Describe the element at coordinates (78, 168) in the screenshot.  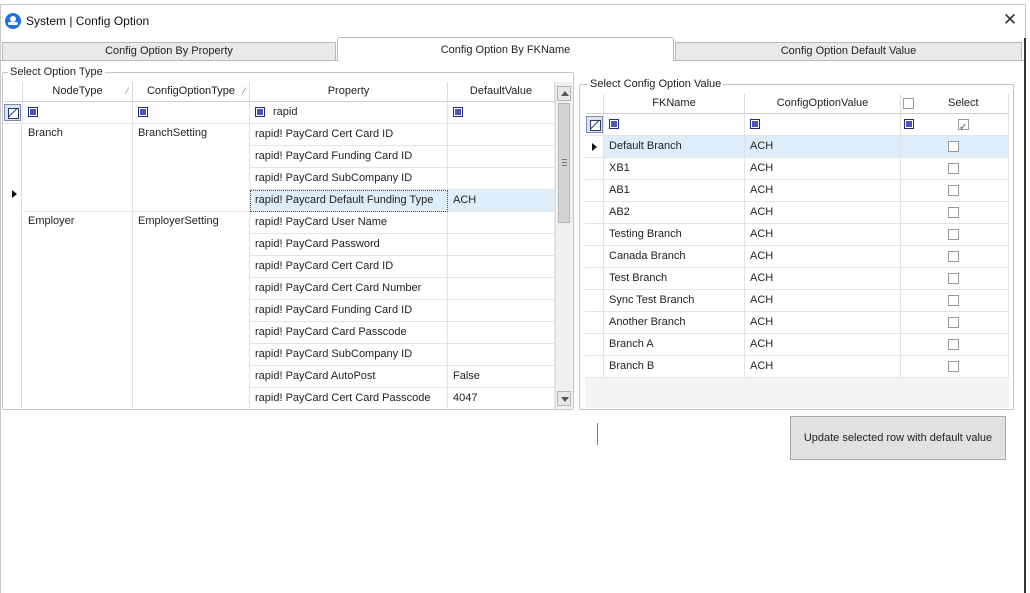
I see `group-cell-nodetype-branch: Branch` at that location.